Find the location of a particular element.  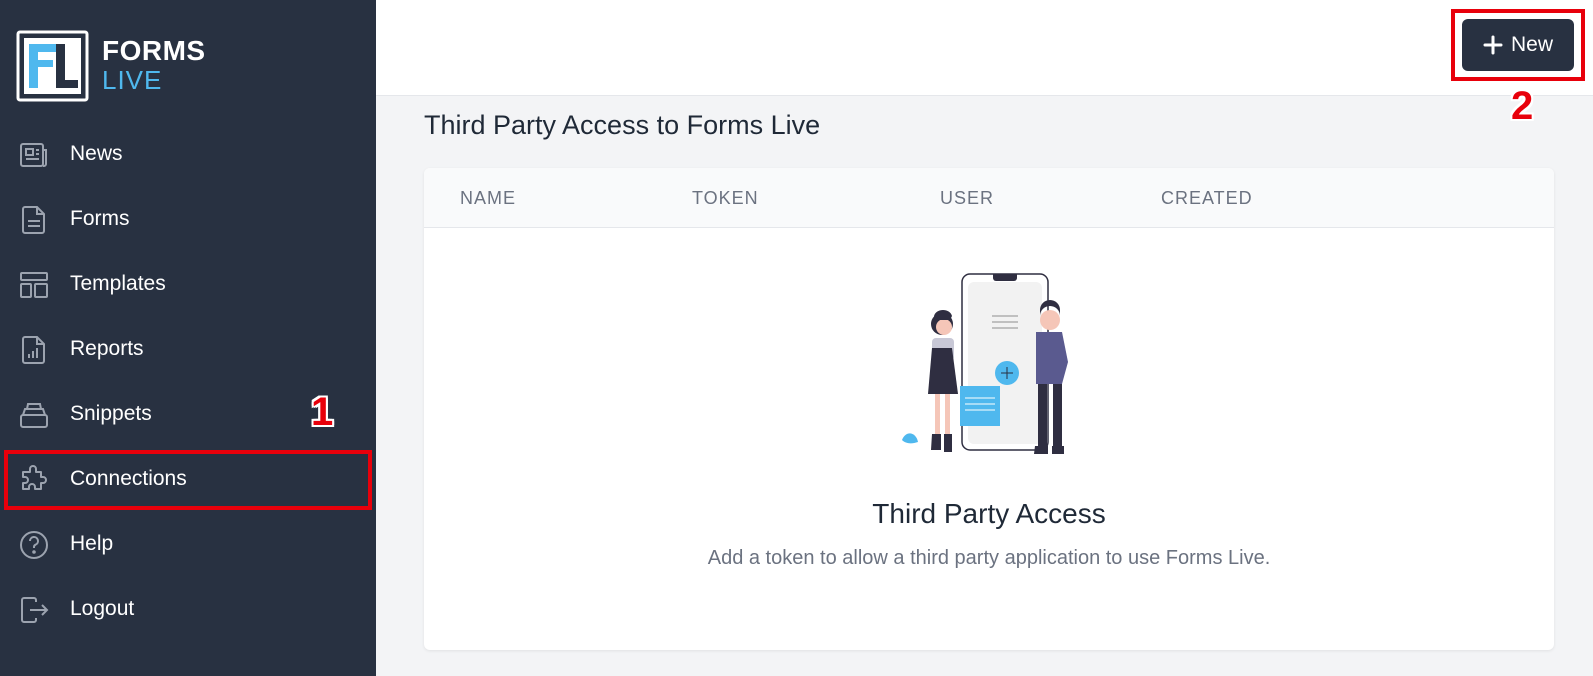

empty-state-title: Third Party Access is located at coordinates (989, 513).